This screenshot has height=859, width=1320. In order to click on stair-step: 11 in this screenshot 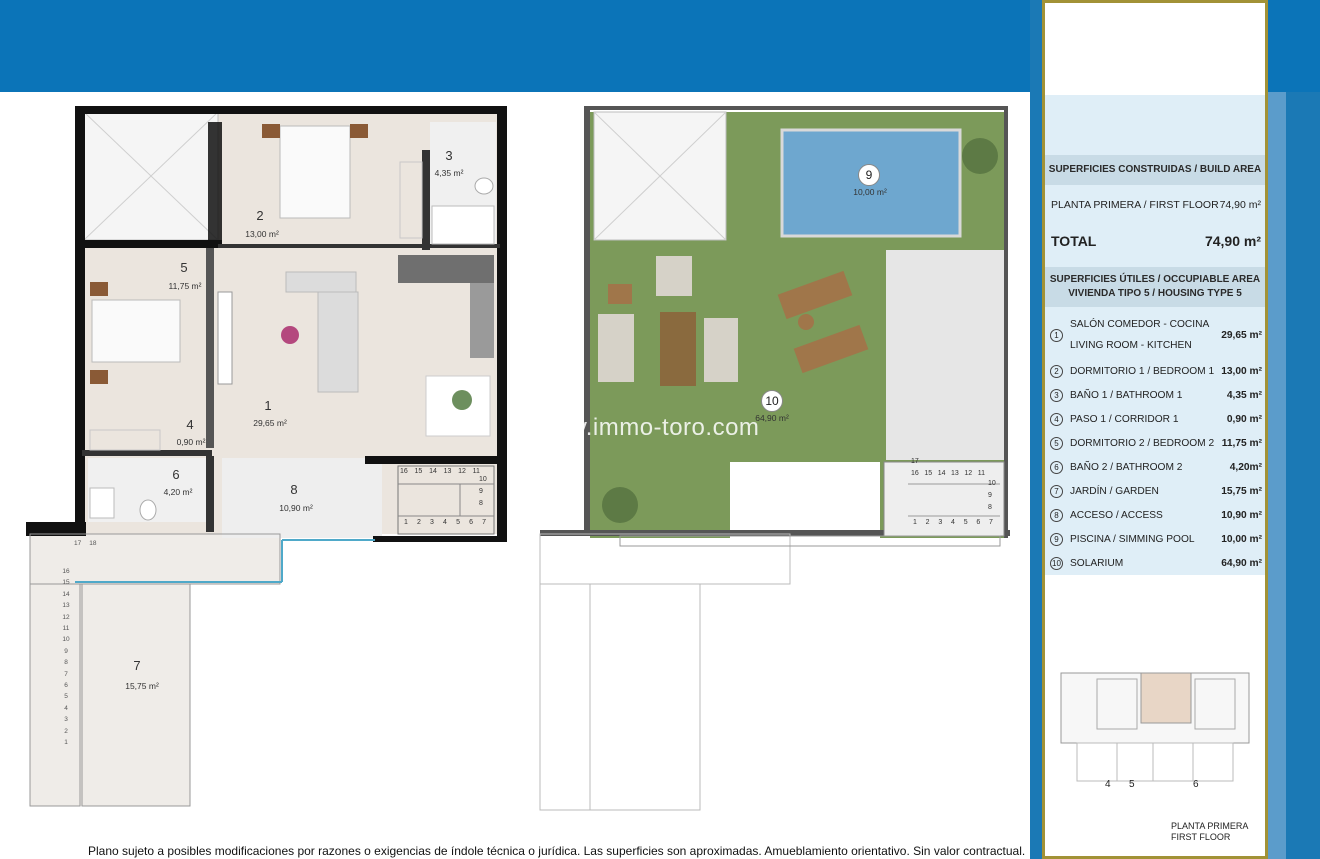, I will do `click(981, 473)`.